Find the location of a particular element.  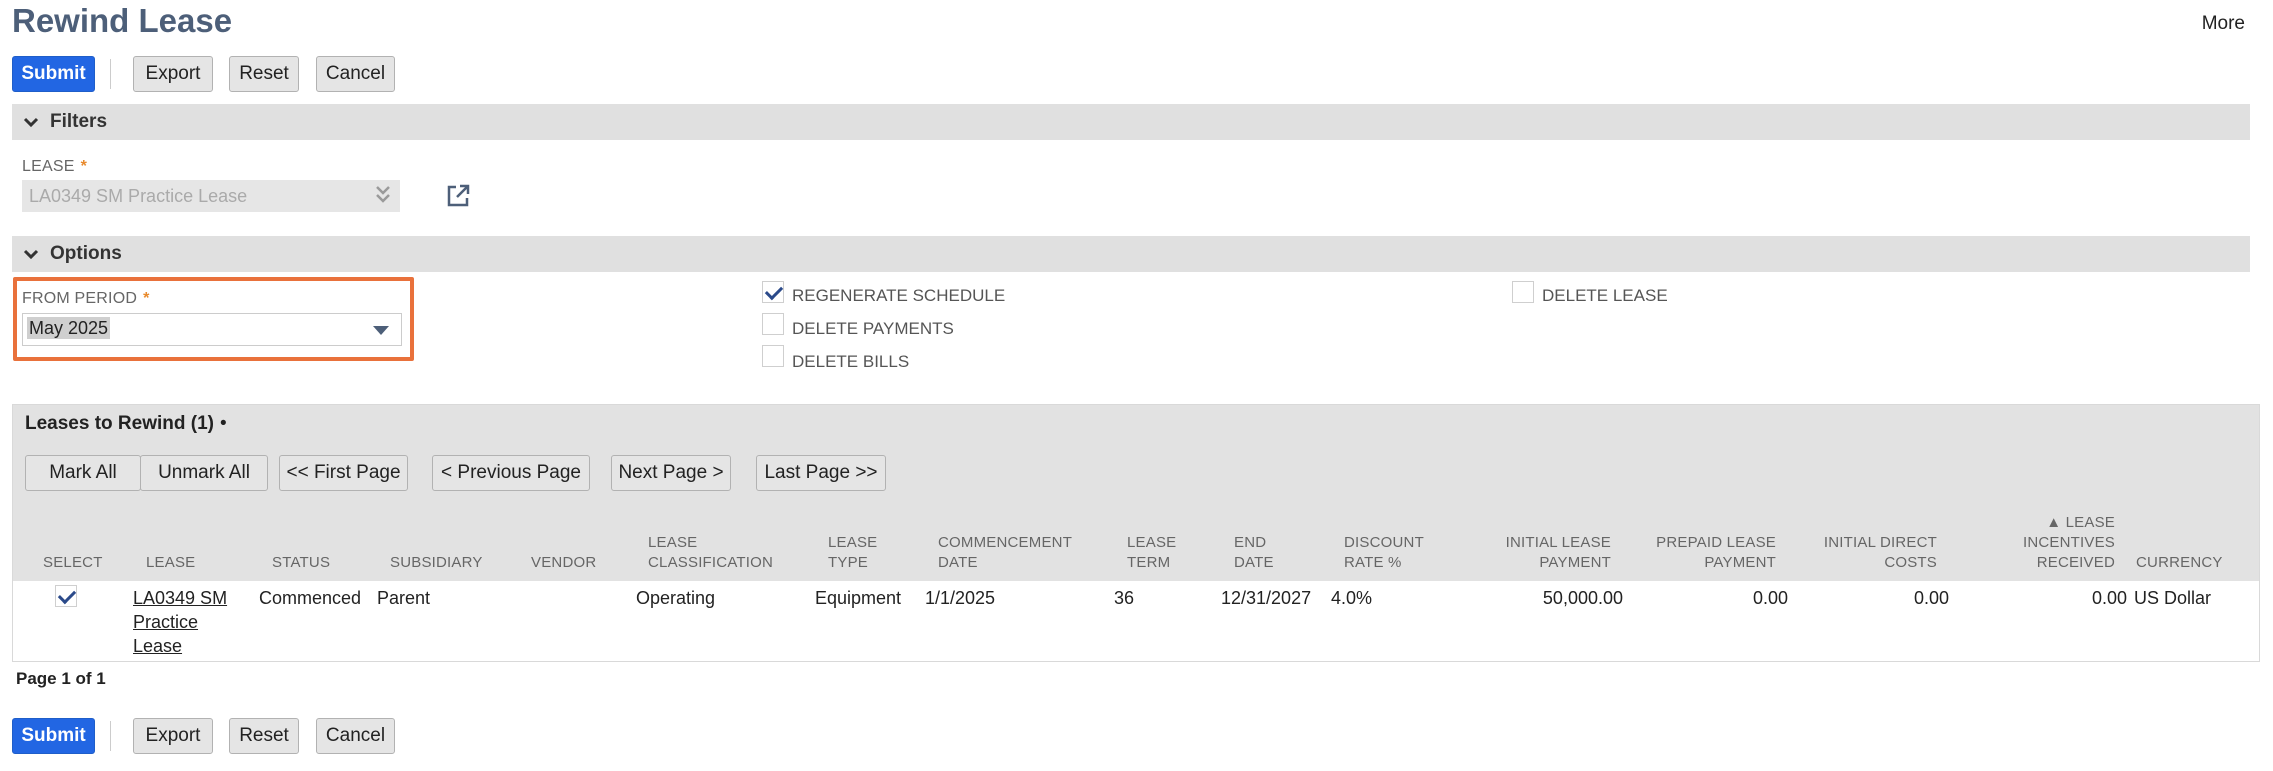

list-title: Leases to Rewind (1) • is located at coordinates (126, 423).